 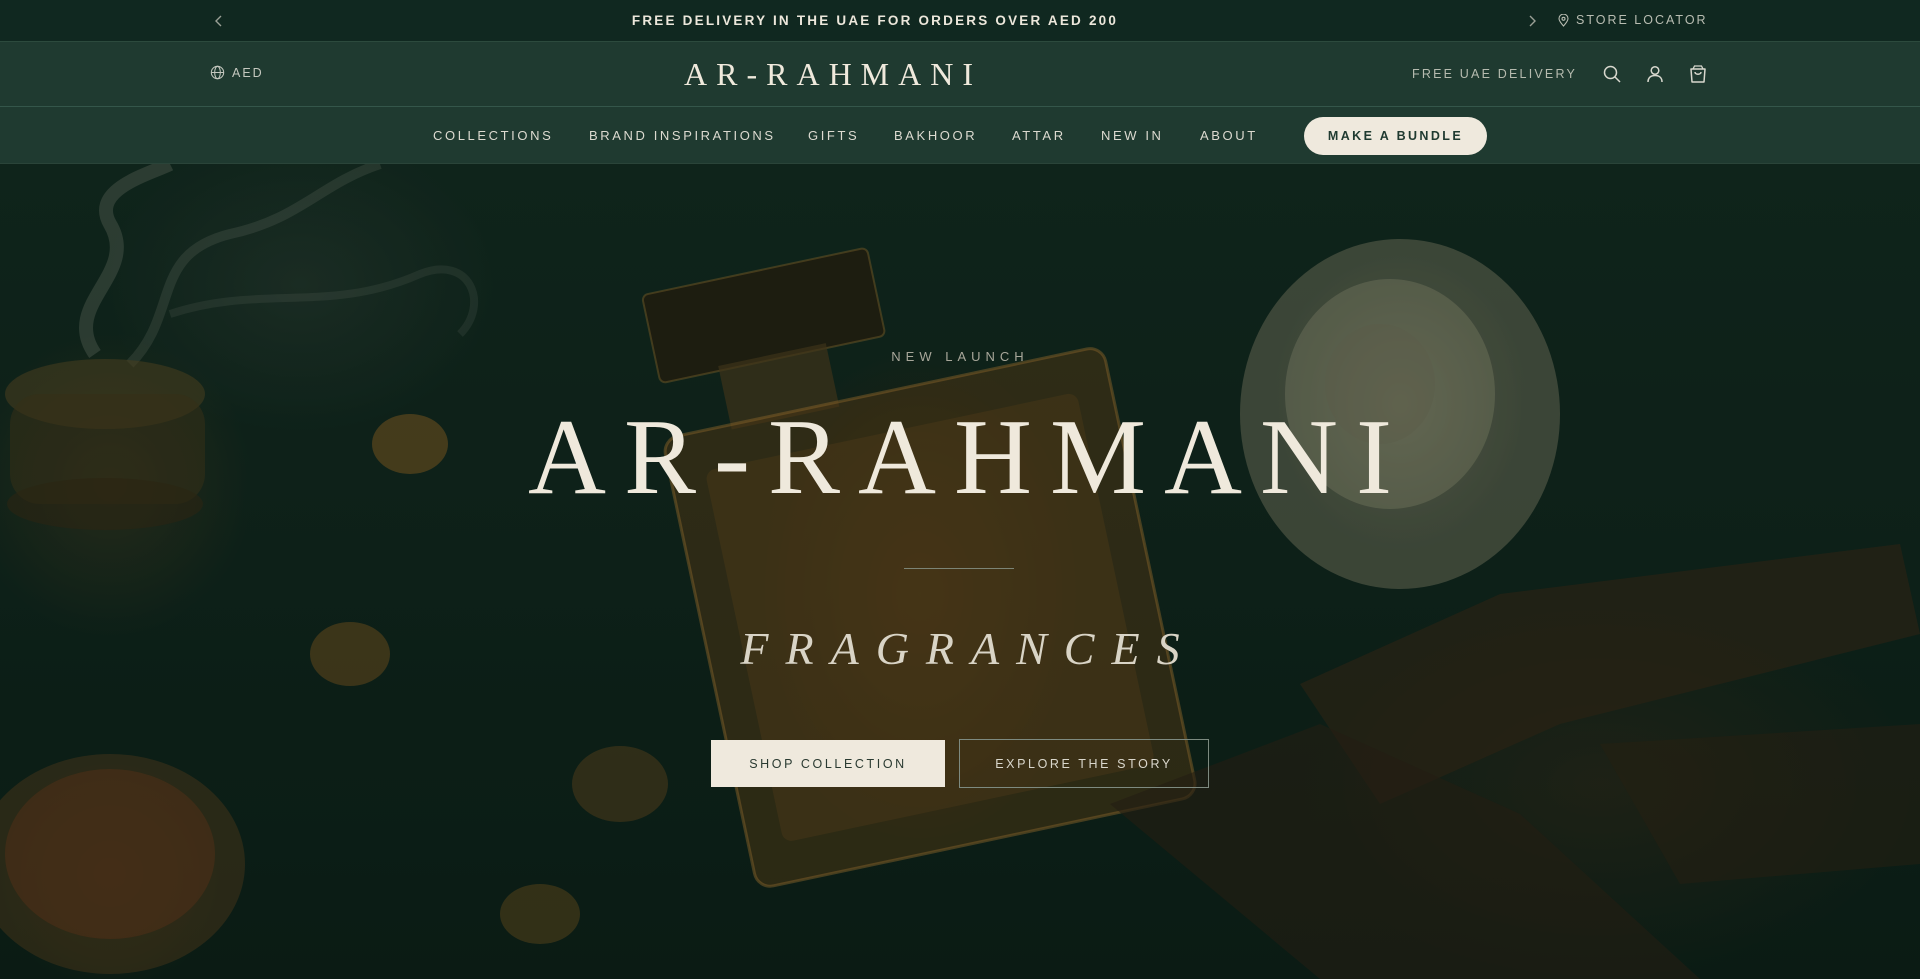 What do you see at coordinates (1132, 135) in the screenshot?
I see `nav-item-new-in: NEW IN` at bounding box center [1132, 135].